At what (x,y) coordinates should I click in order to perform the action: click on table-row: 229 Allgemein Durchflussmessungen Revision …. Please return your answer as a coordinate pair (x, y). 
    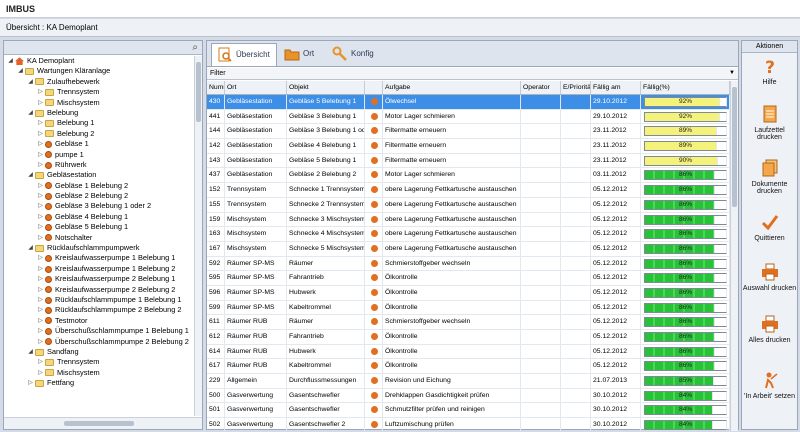
    Looking at the image, I should click on (468, 381).